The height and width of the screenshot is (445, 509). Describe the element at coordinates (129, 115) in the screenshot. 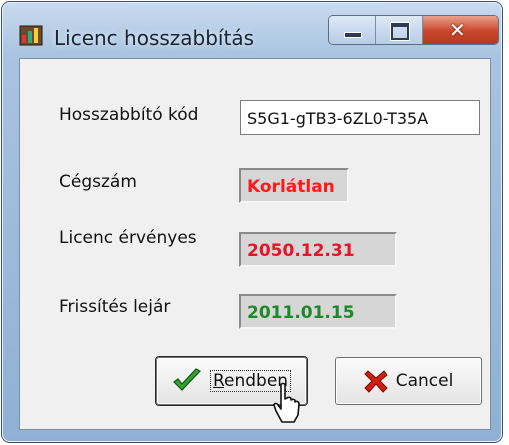

I see `renewal-code-label: Hosszabbító kód` at that location.